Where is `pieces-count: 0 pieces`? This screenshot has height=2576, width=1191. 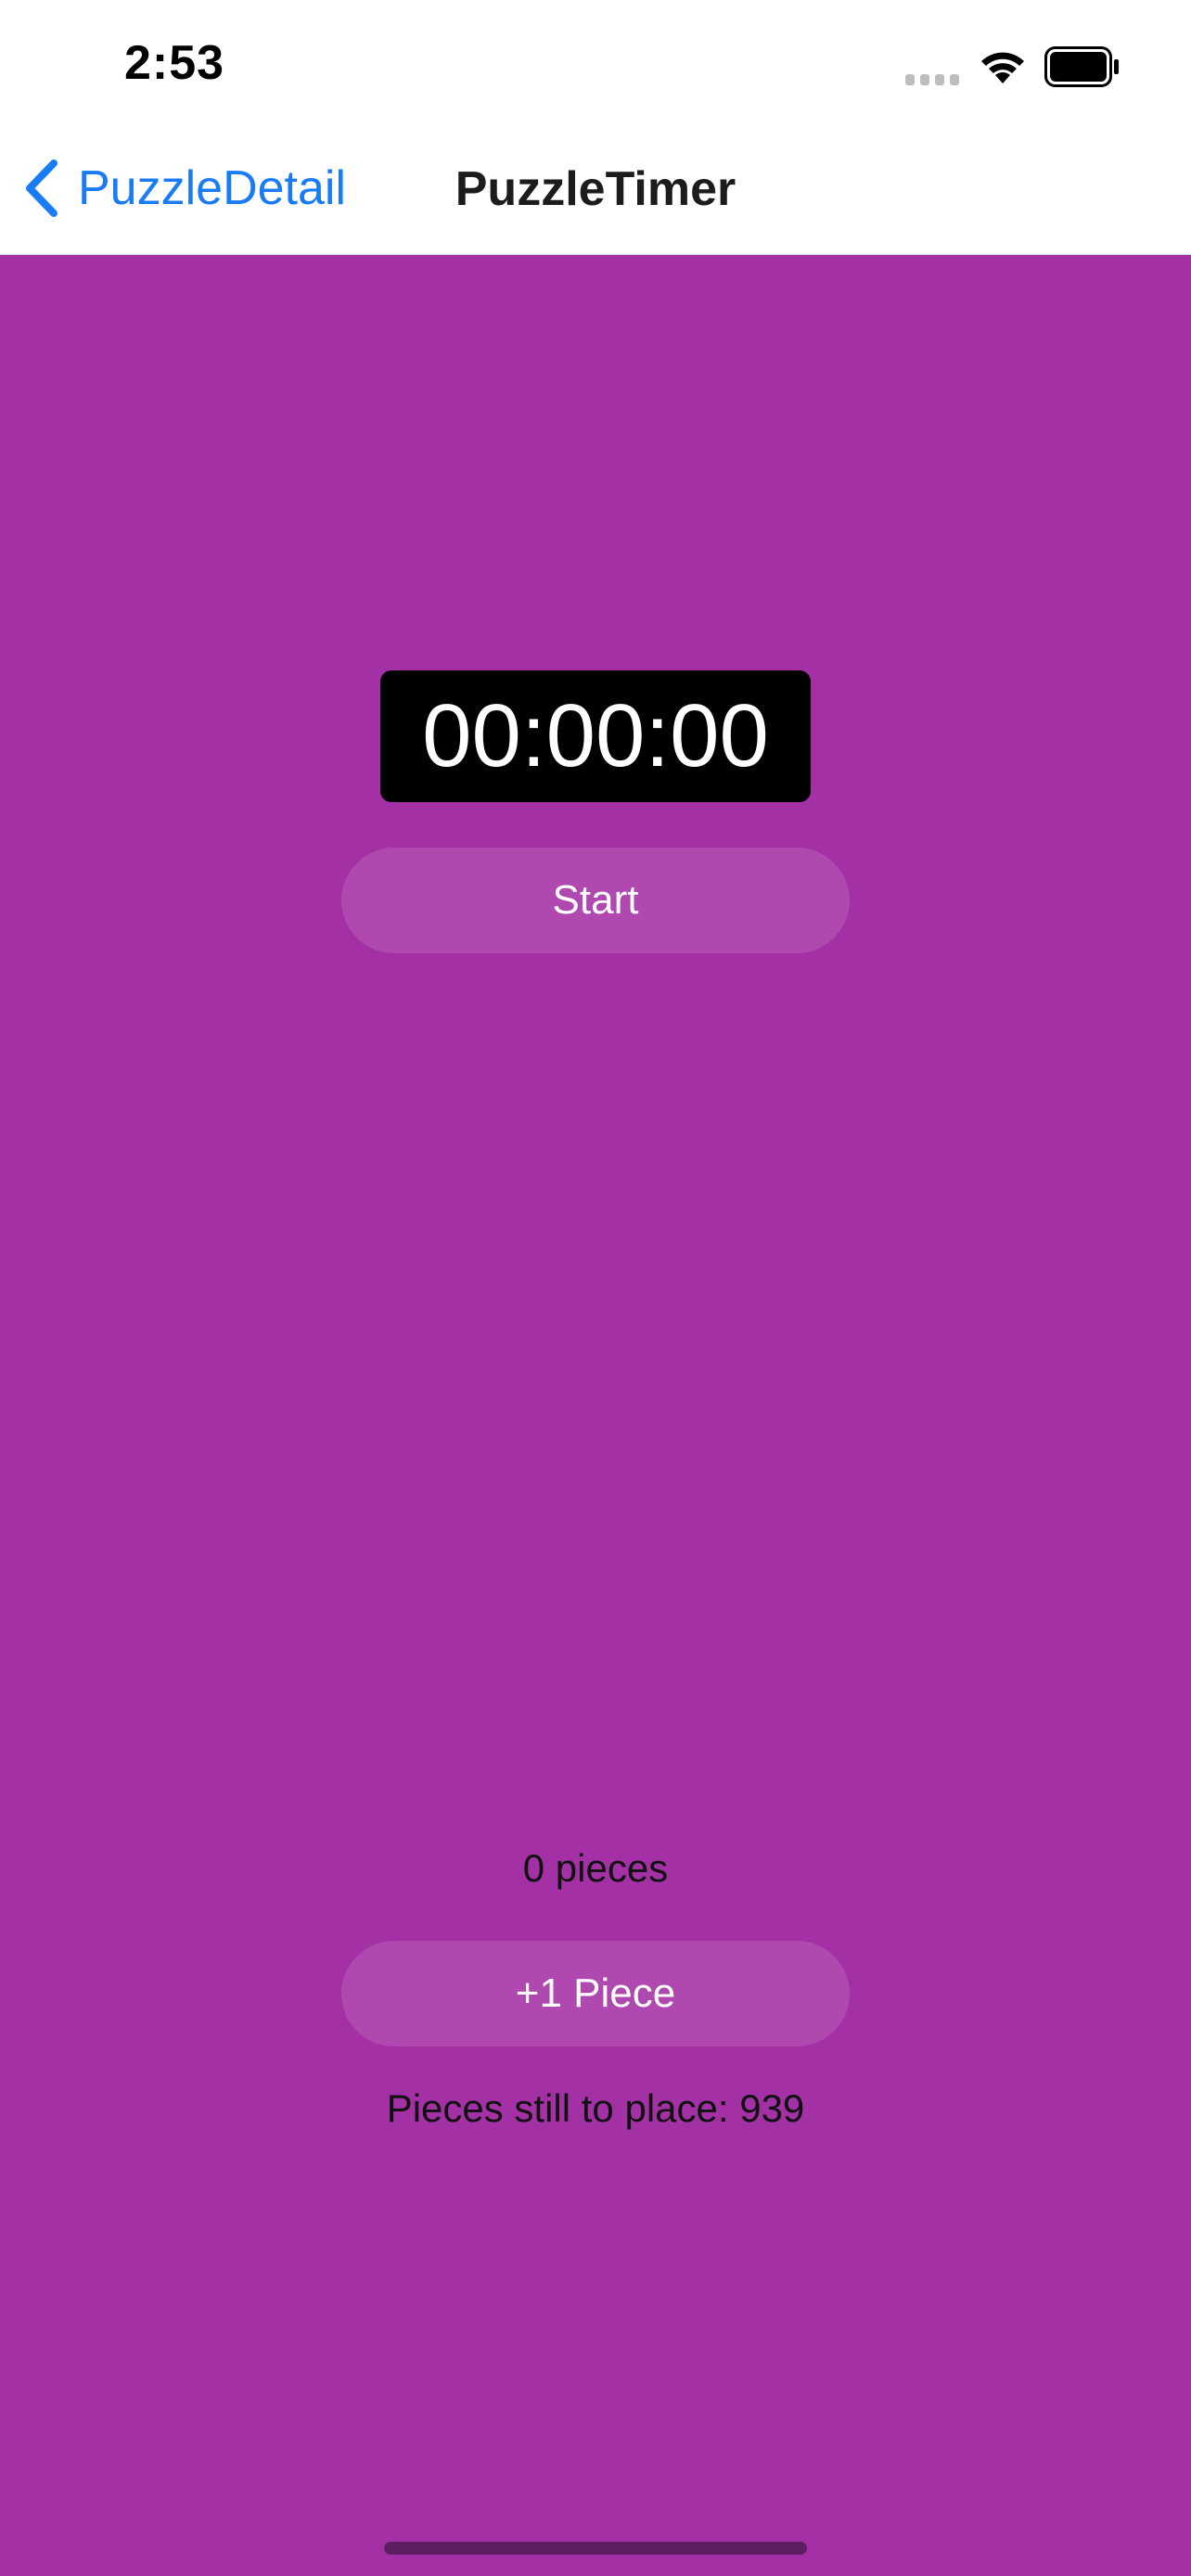
pieces-count: 0 pieces is located at coordinates (595, 1868).